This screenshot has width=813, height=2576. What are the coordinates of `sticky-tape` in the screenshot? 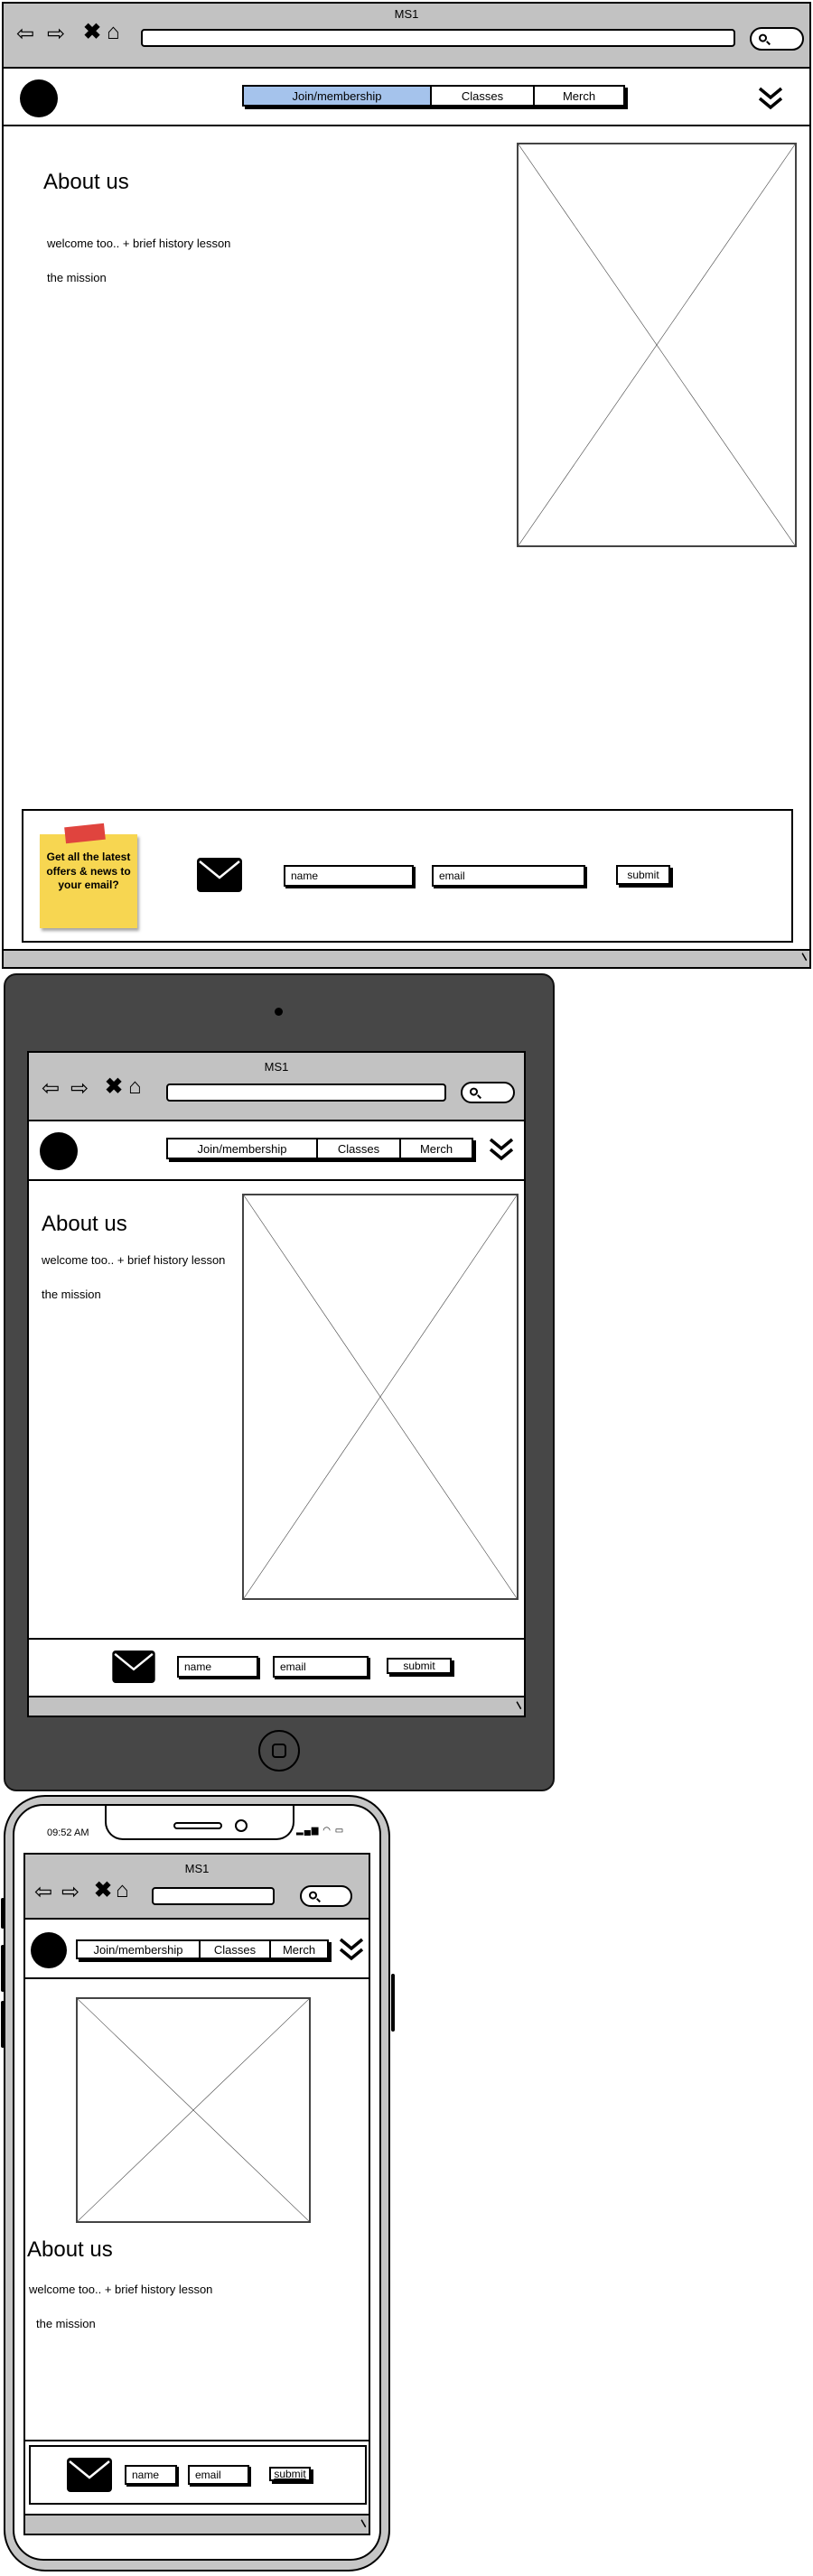 It's located at (85, 833).